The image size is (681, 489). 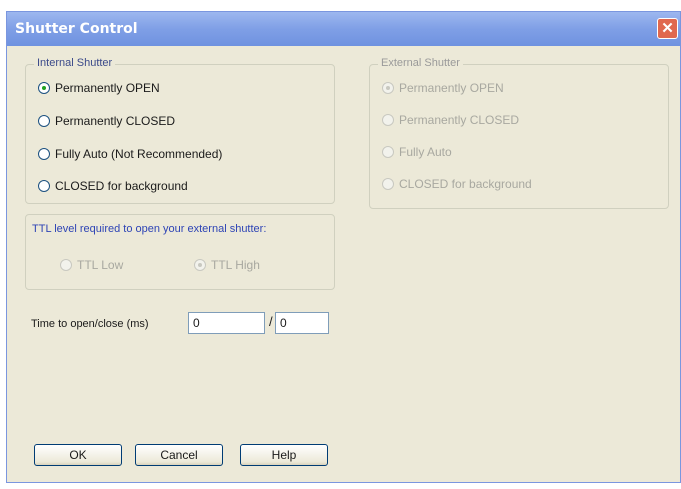 I want to click on option-label: Fully Auto (Not Recommended), so click(x=139, y=154).